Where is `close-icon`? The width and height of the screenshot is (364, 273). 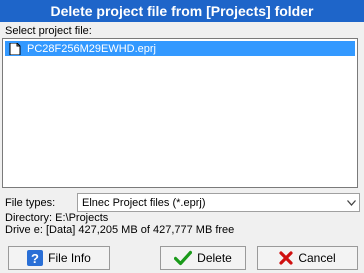 close-icon is located at coordinates (286, 258).